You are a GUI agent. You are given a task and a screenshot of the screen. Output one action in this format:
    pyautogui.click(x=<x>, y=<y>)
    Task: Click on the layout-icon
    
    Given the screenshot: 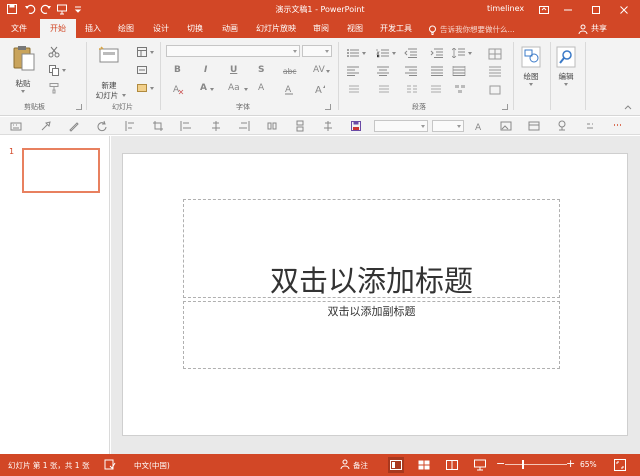 What is the action you would take?
    pyautogui.click(x=142, y=52)
    